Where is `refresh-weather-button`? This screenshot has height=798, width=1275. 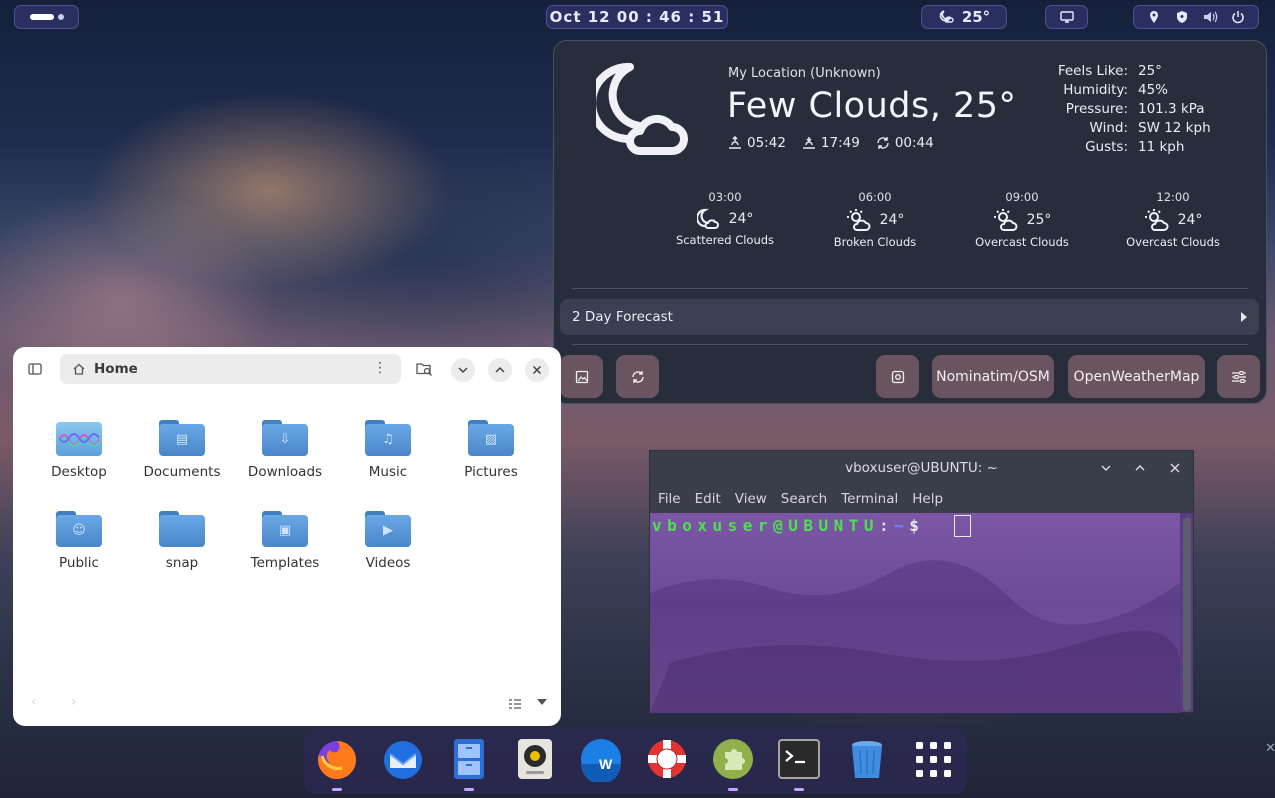 refresh-weather-button is located at coordinates (637, 376).